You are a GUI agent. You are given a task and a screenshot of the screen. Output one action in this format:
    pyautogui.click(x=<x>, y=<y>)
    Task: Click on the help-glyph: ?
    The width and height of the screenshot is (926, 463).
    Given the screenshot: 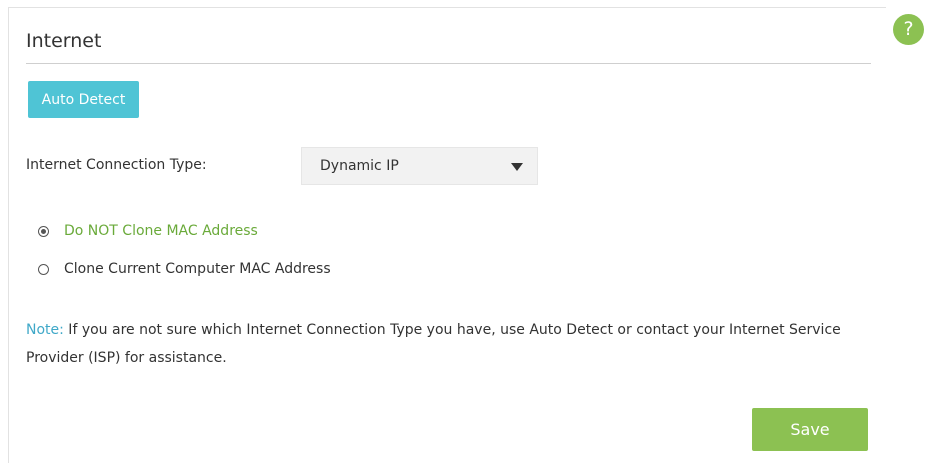 What is the action you would take?
    pyautogui.click(x=908, y=29)
    